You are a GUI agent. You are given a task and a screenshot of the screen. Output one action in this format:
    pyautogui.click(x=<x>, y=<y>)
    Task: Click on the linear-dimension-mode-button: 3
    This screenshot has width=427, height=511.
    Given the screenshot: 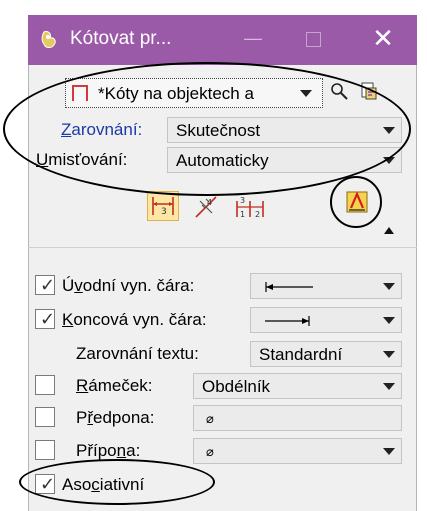 What is the action you would take?
    pyautogui.click(x=163, y=206)
    